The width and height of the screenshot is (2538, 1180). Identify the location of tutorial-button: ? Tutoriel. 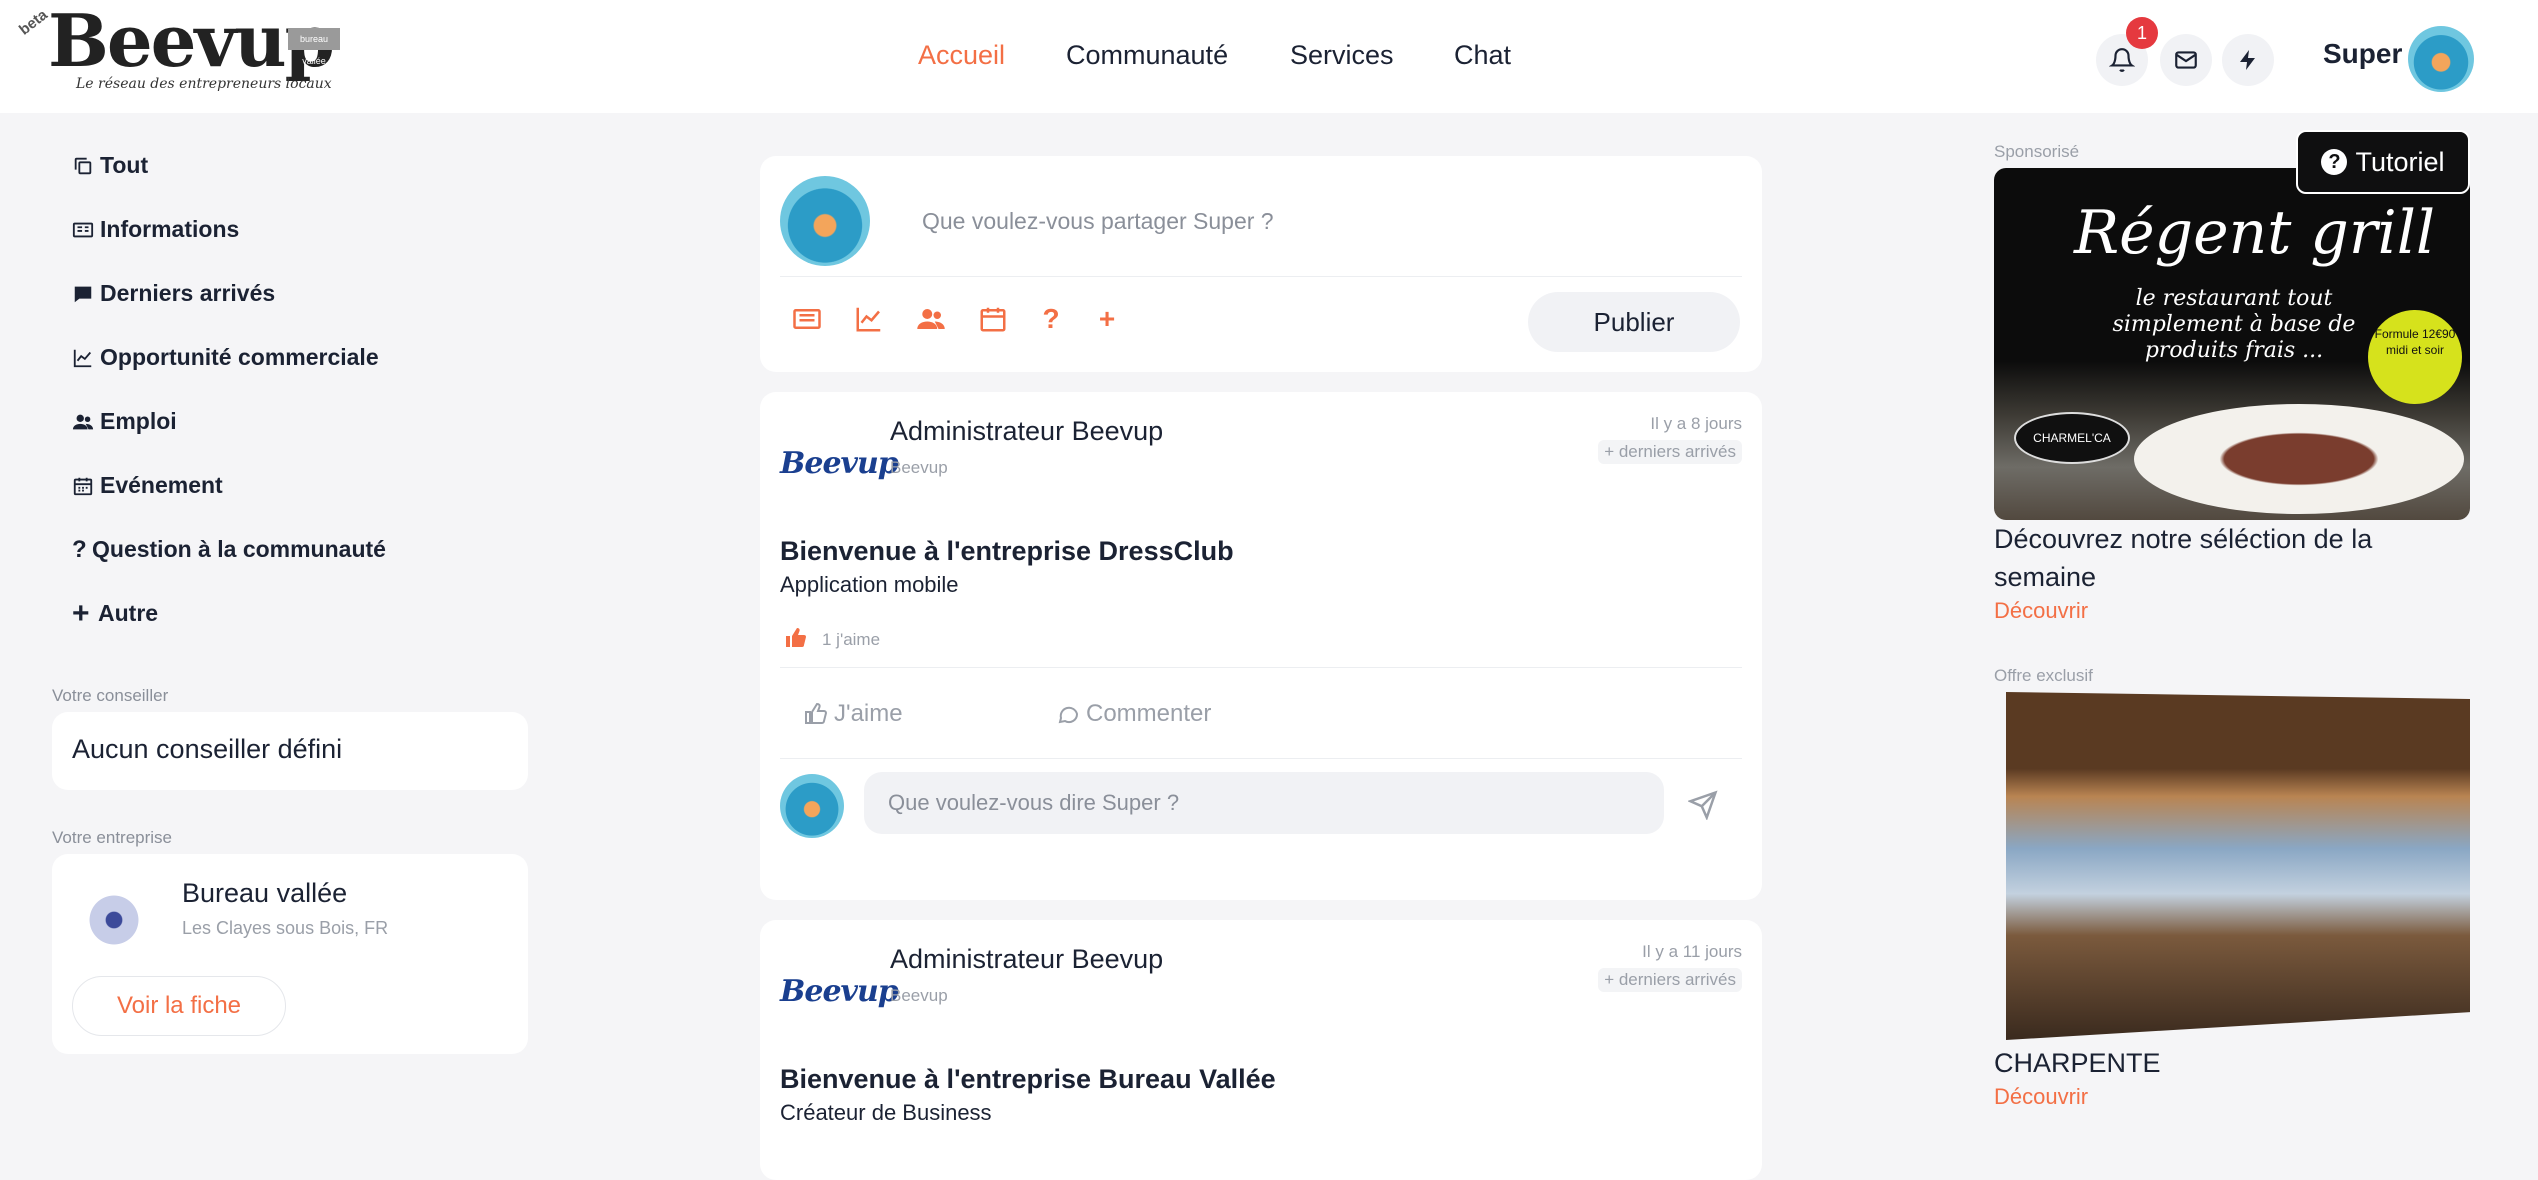
(2383, 162).